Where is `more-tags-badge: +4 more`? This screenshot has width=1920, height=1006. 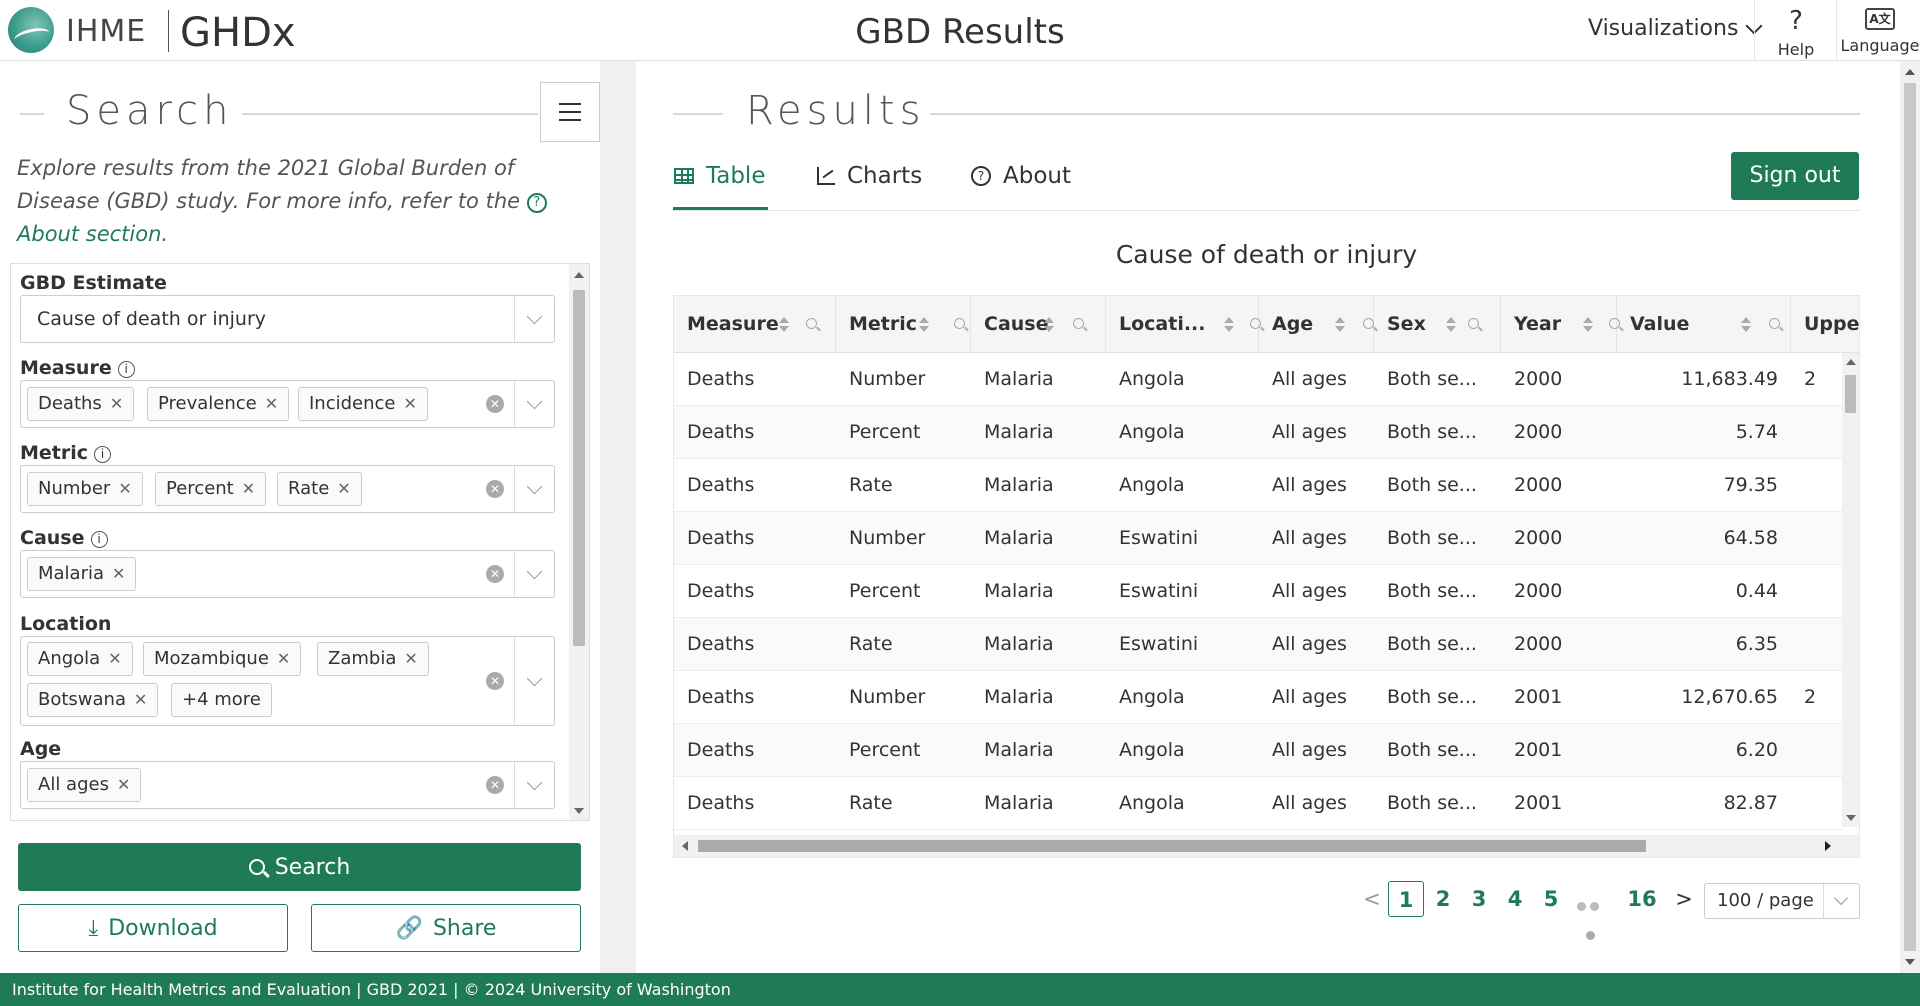 more-tags-badge: +4 more is located at coordinates (221, 700).